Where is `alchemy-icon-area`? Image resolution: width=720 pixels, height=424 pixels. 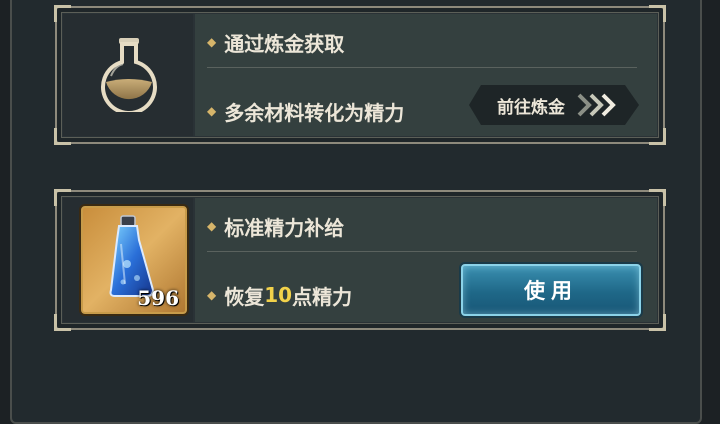
alchemy-icon-area is located at coordinates (128, 75).